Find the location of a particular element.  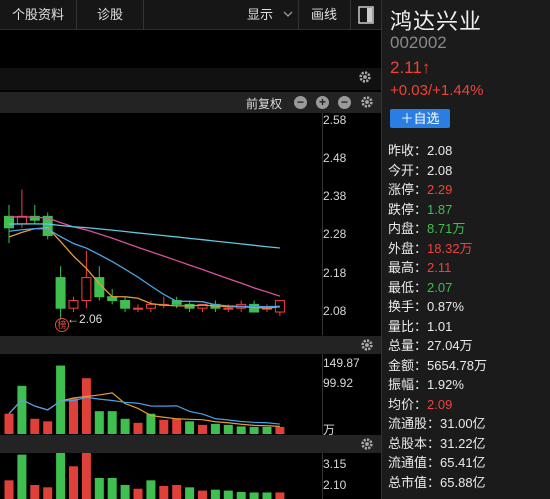

stat-value: 2.07 is located at coordinates (440, 287).